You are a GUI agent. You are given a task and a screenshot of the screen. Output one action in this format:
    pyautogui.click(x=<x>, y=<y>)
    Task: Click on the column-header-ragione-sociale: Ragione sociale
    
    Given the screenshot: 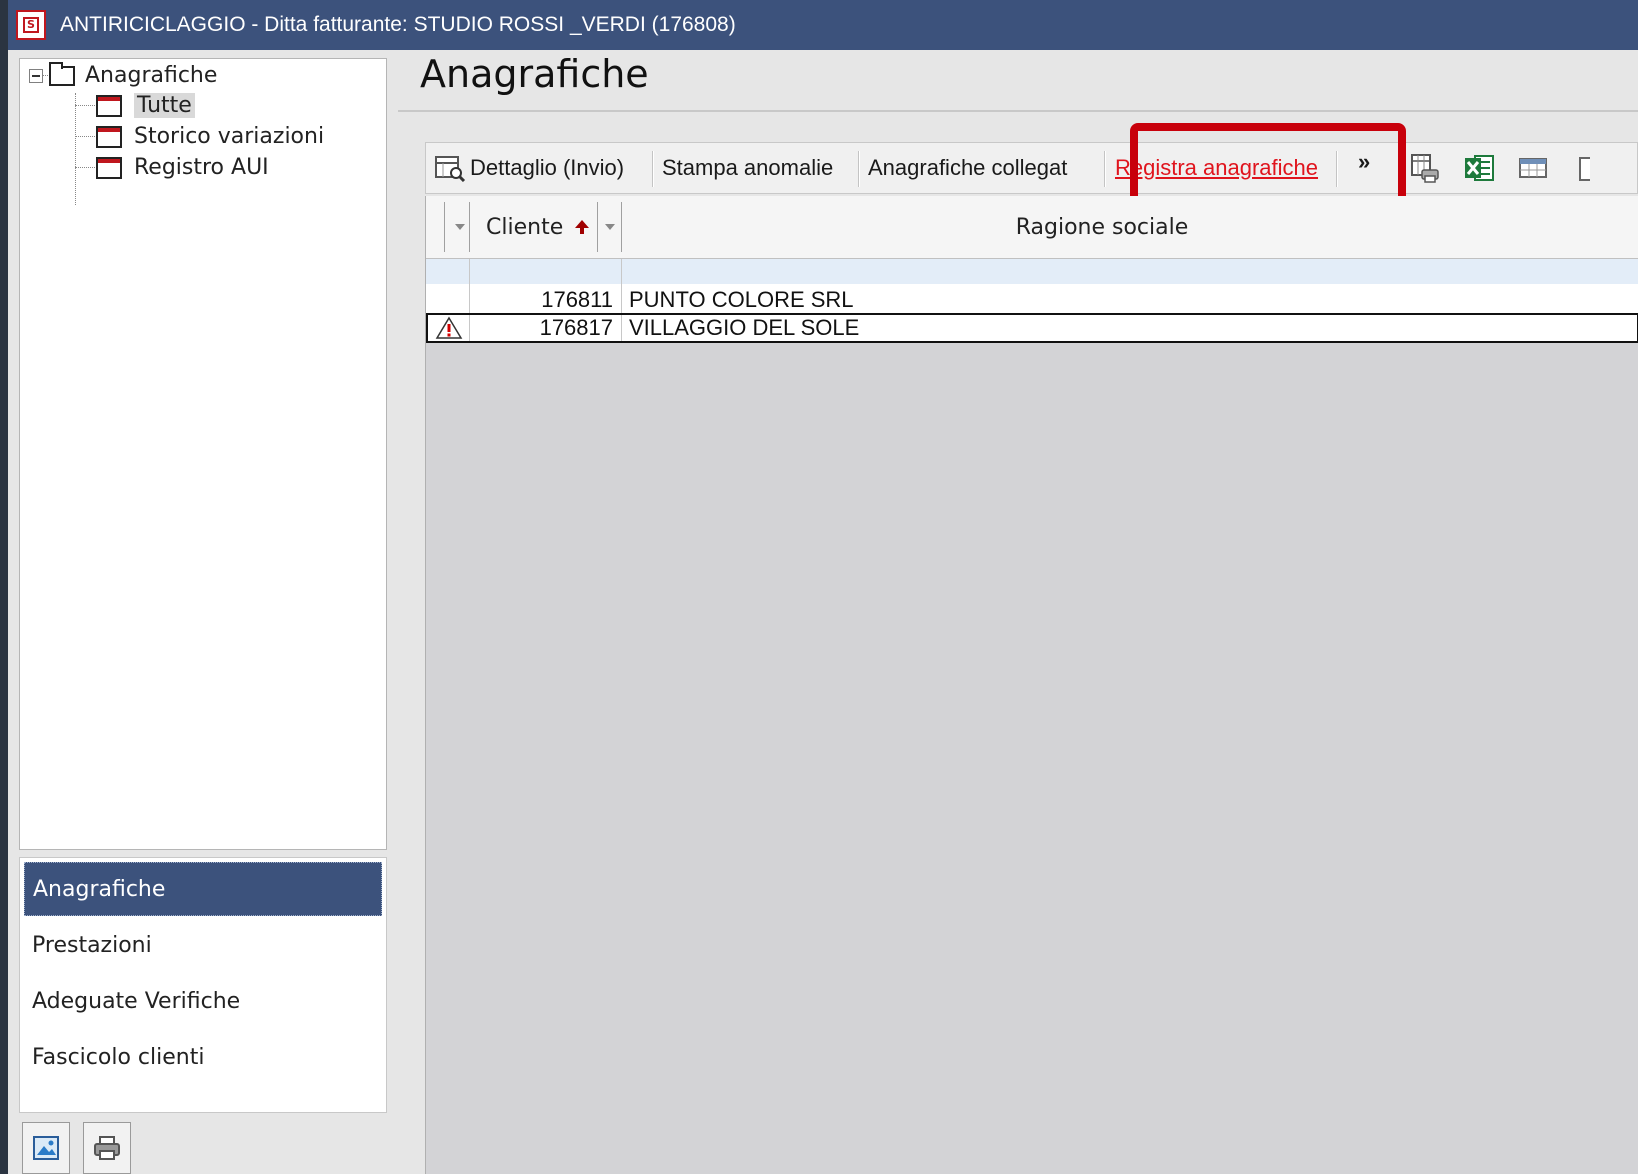 What is the action you would take?
    pyautogui.click(x=1102, y=227)
    